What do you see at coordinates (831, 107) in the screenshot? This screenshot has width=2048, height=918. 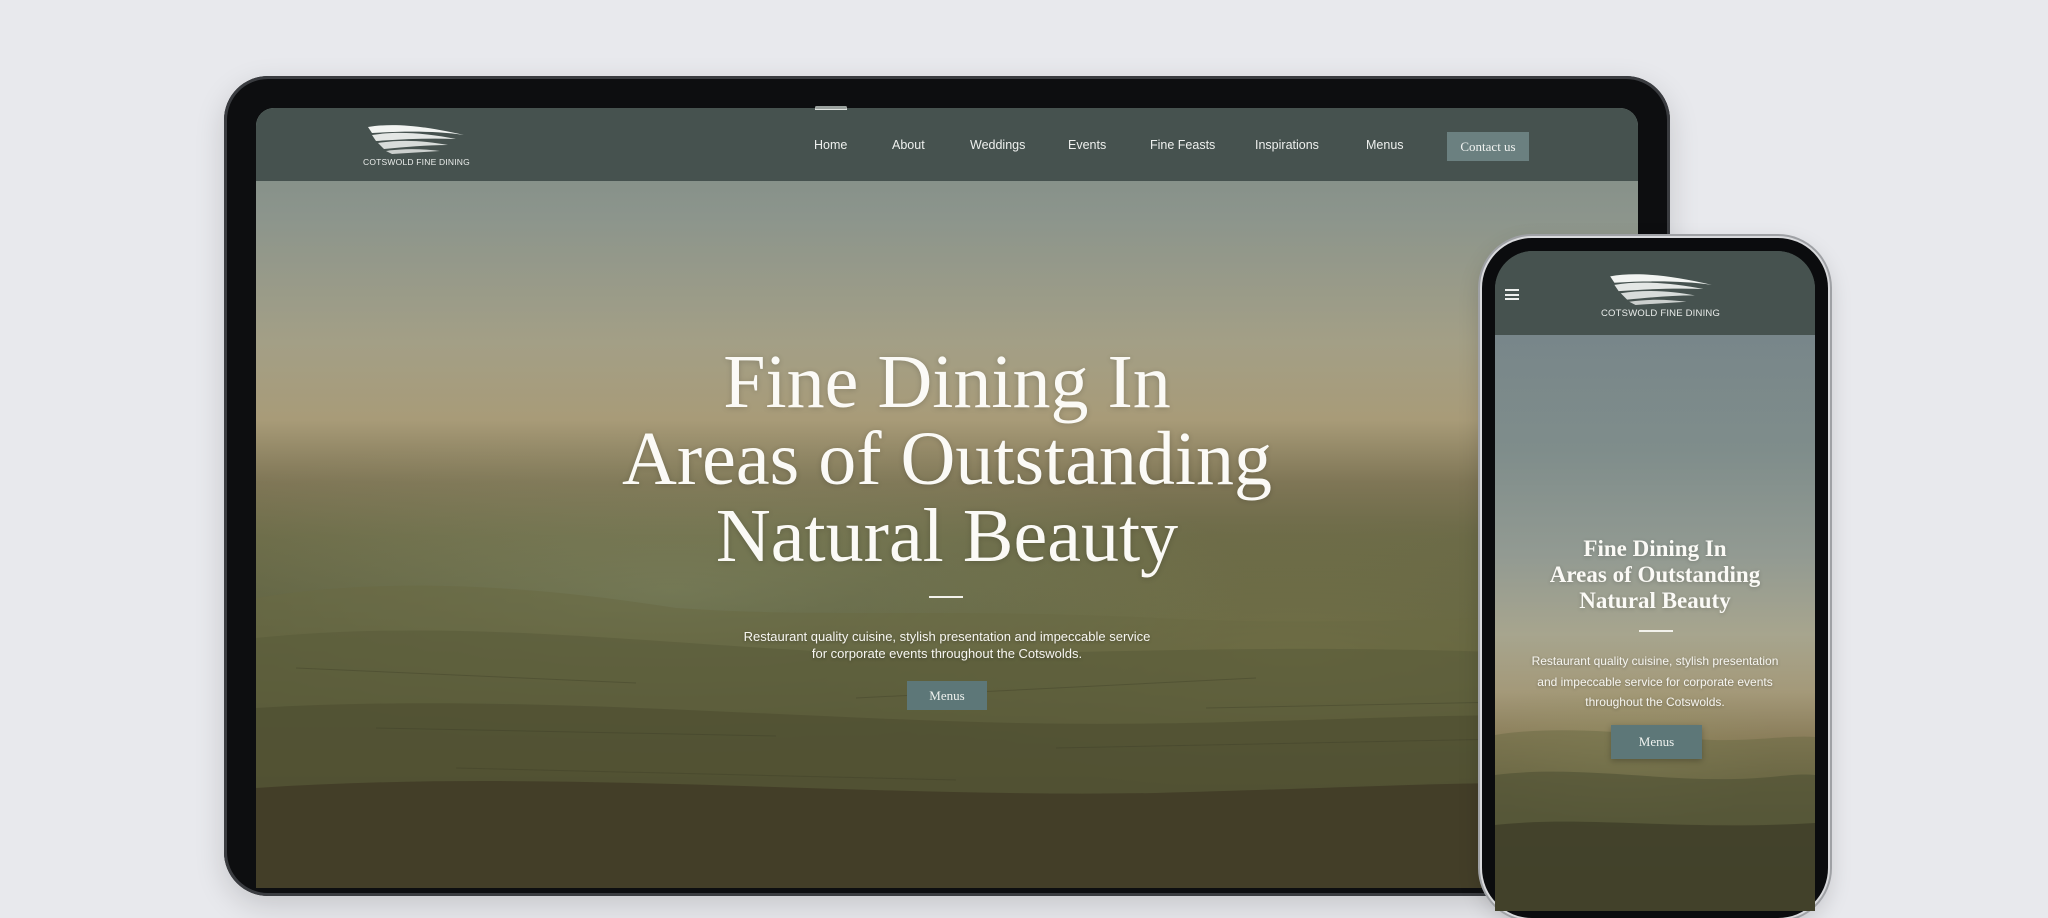 I see `laptop-camera-notch` at bounding box center [831, 107].